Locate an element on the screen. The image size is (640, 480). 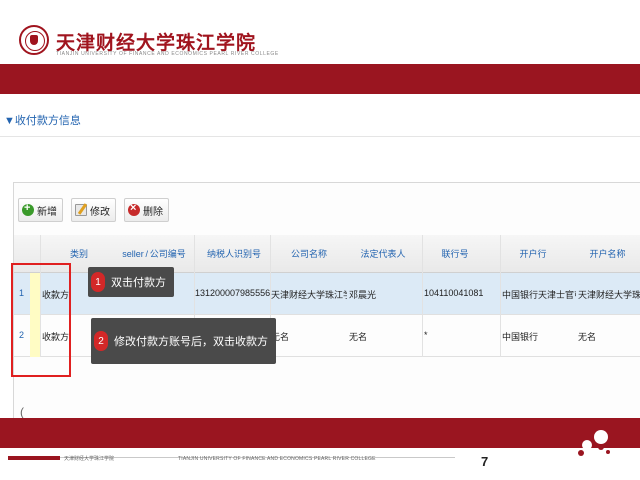
column-header-legal-rep: 法定代表人 is located at coordinates (383, 253).